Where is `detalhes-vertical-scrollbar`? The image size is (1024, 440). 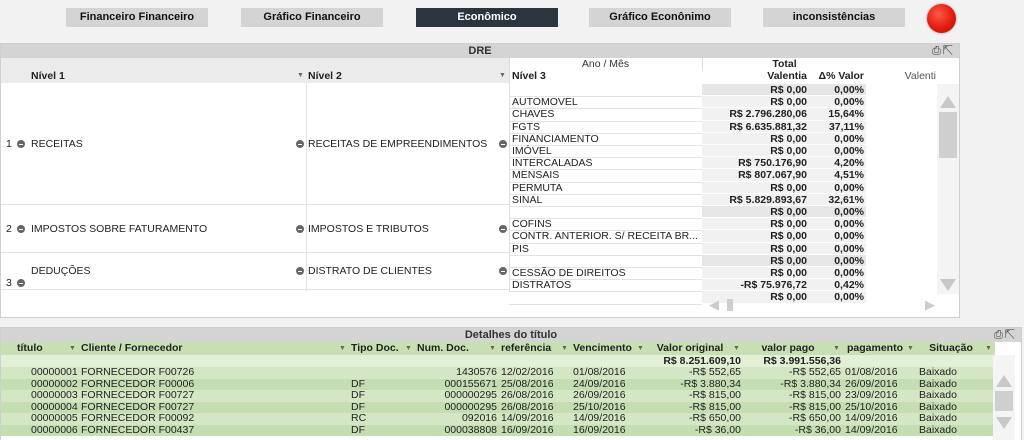
detalhes-vertical-scrollbar is located at coordinates (1004, 397).